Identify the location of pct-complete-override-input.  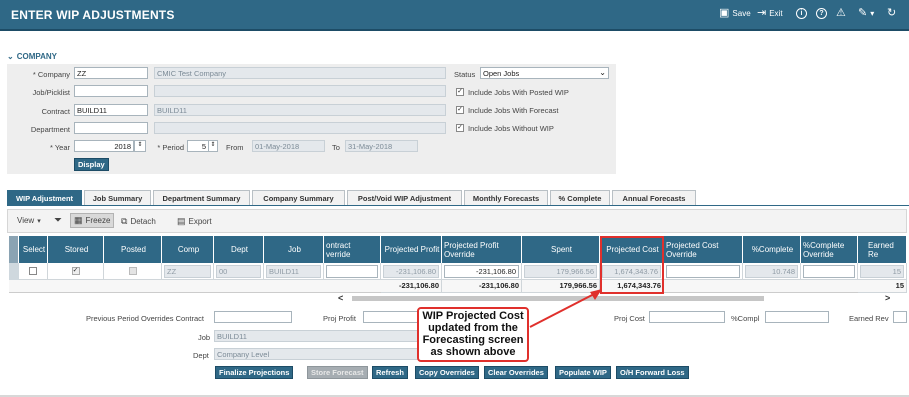
(829, 271).